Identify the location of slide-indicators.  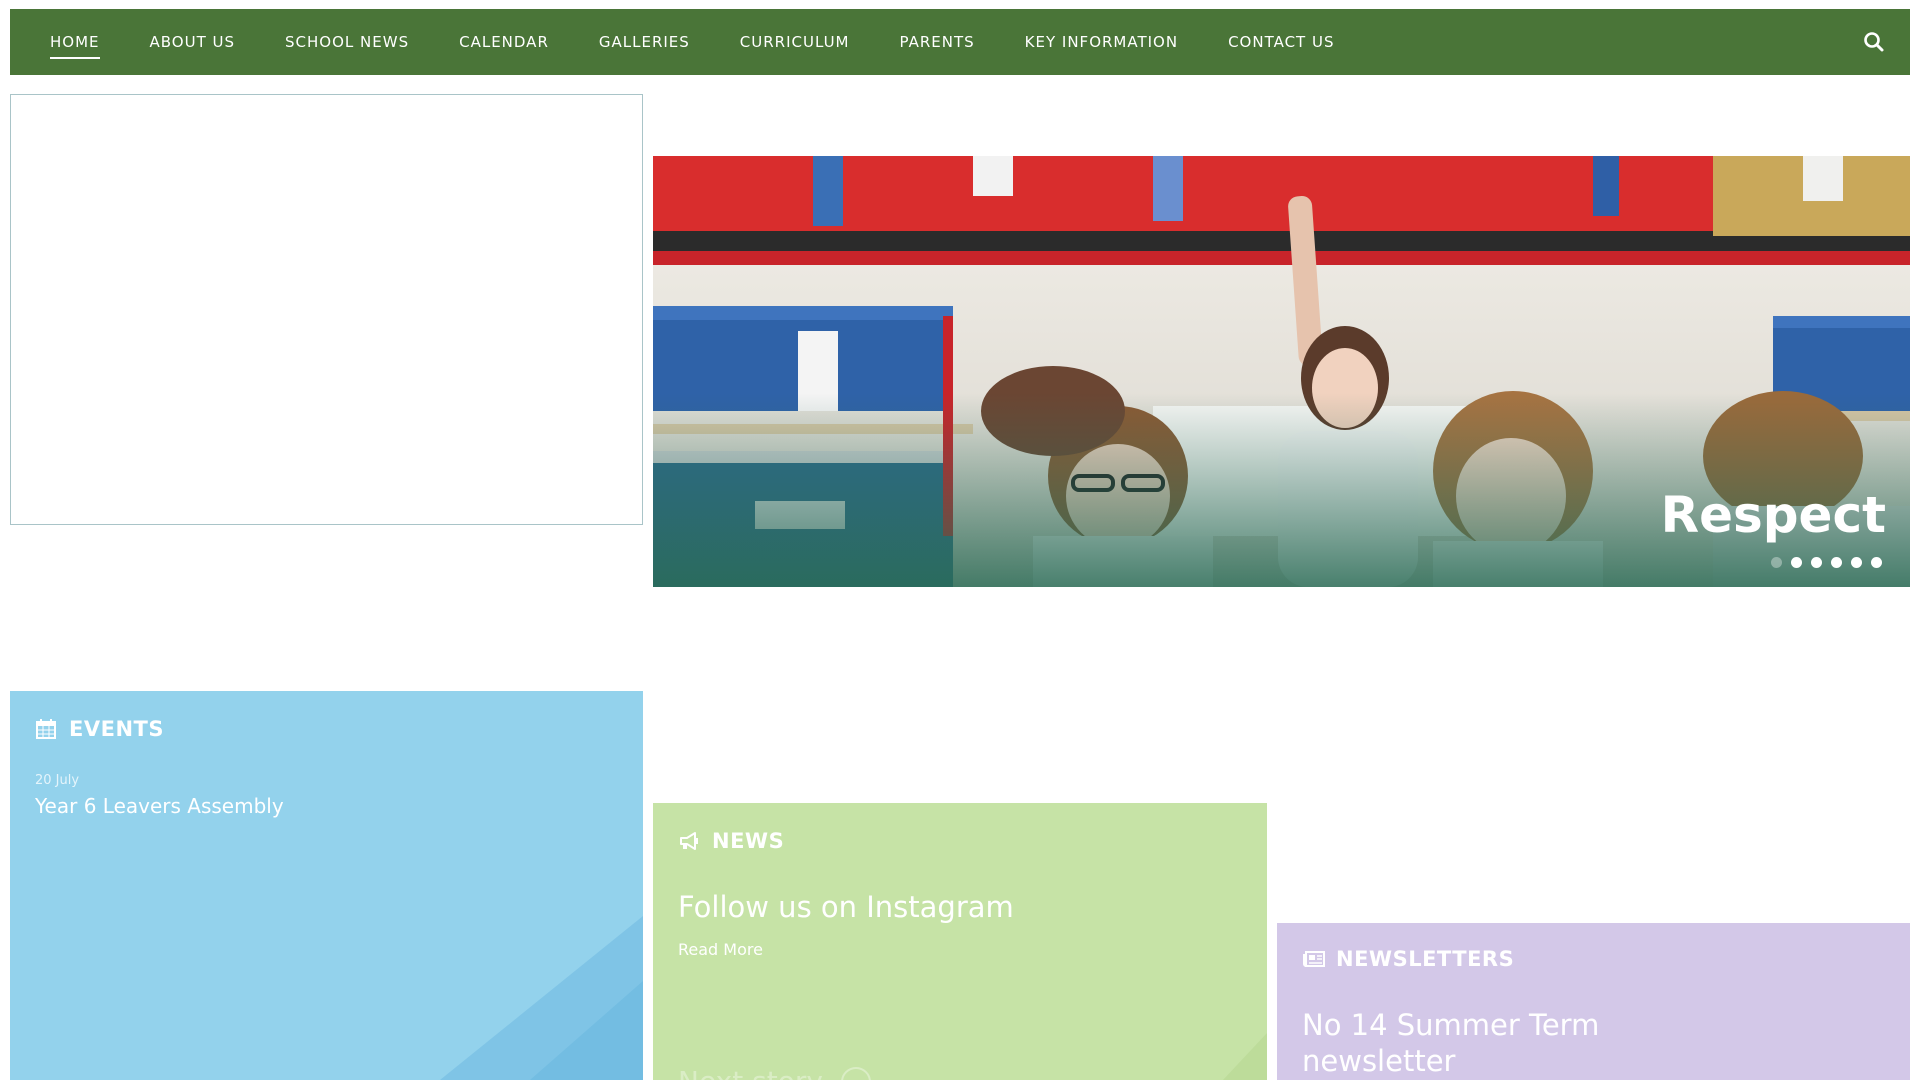
(1826, 562).